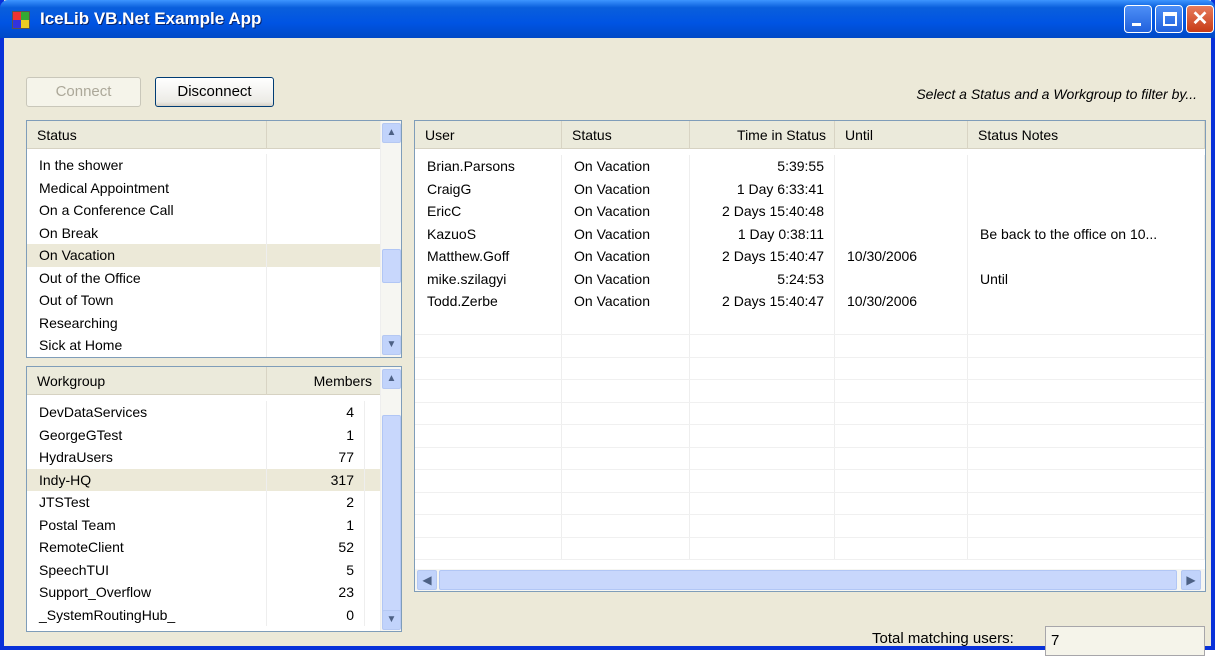 The image size is (1215, 656). I want to click on column-header-blank, so click(324, 135).